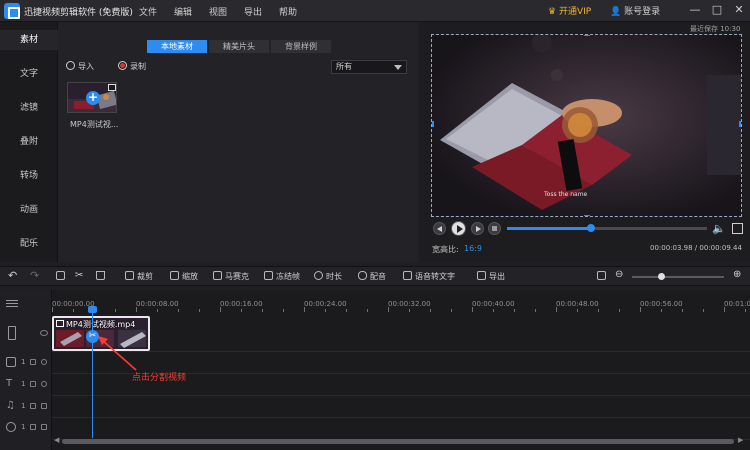 Image resolution: width=750 pixels, height=450 pixels. What do you see at coordinates (148, 11) in the screenshot?
I see `menu-file: 文件` at bounding box center [148, 11].